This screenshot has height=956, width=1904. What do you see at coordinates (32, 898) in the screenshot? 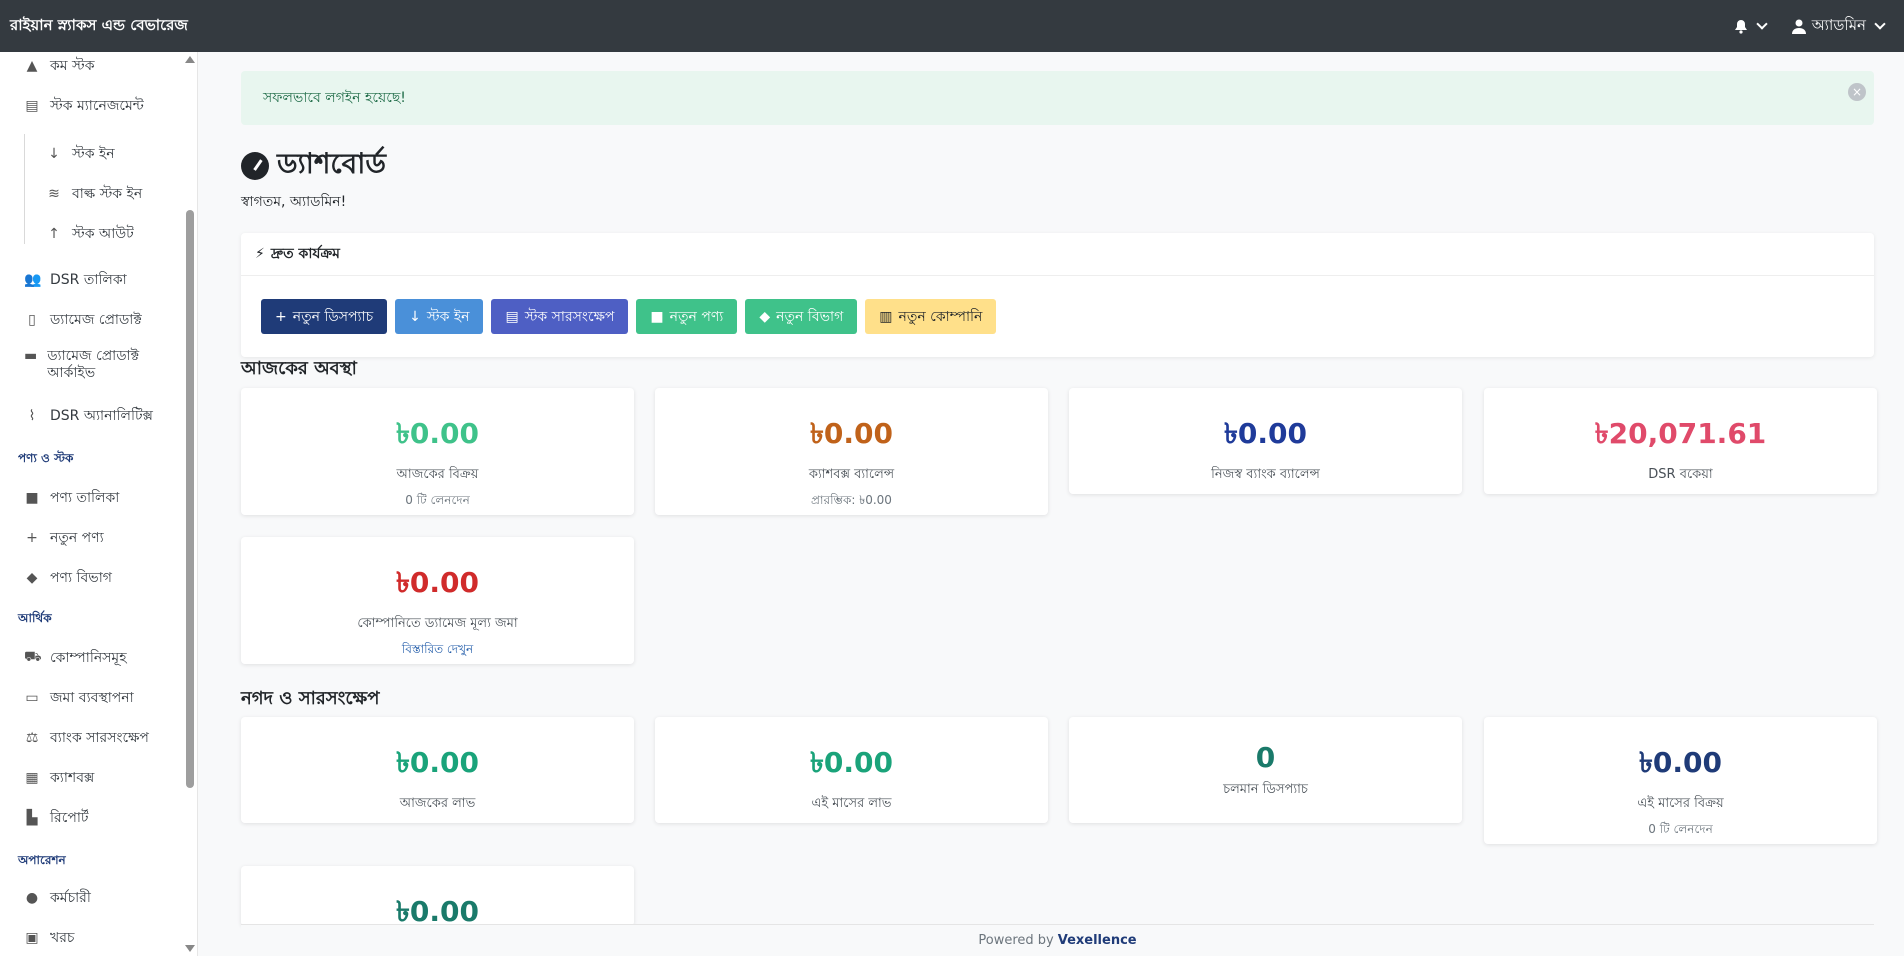
I see `user-icon: ●` at bounding box center [32, 898].